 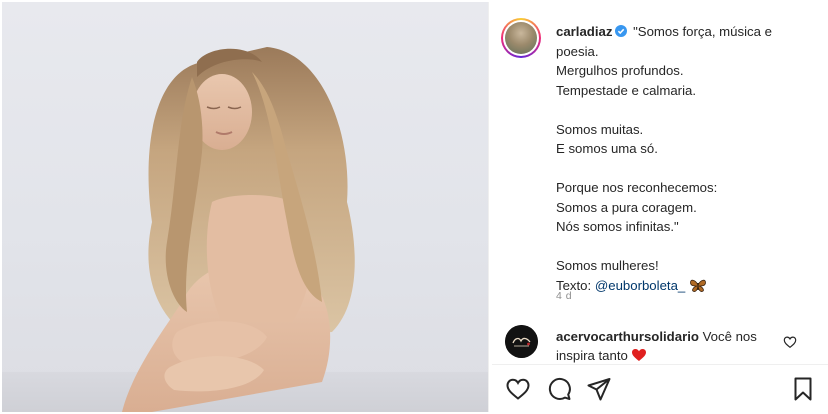 I want to click on actions-divider, so click(x=660, y=364).